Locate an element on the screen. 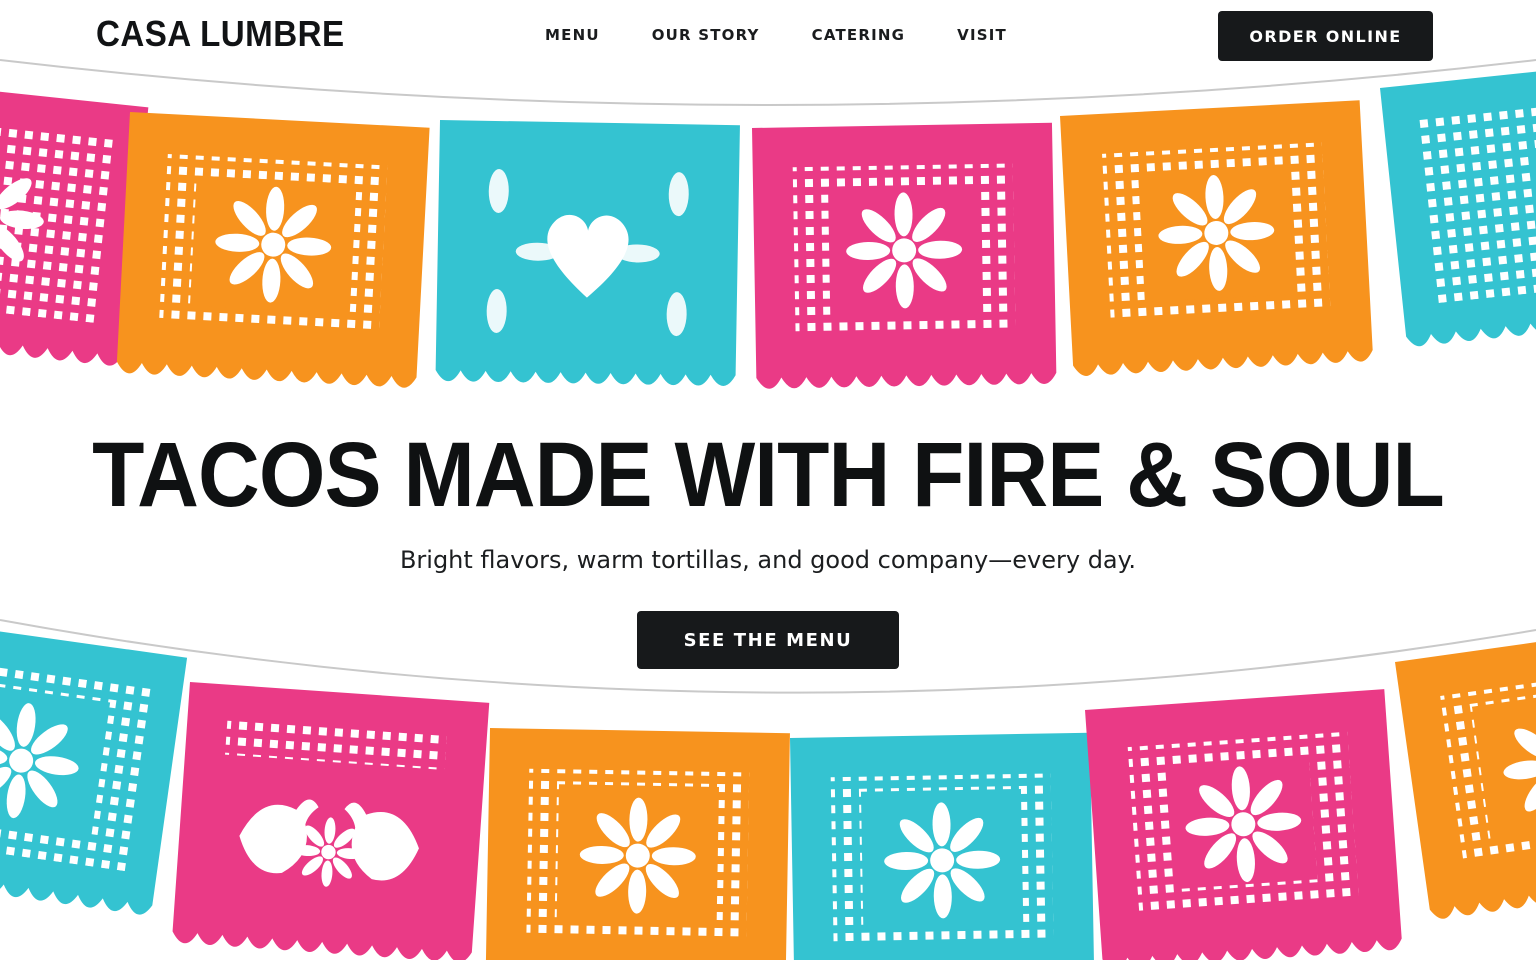 This screenshot has width=1536, height=960. order-online-button: ORDER ONLINE is located at coordinates (1325, 36).